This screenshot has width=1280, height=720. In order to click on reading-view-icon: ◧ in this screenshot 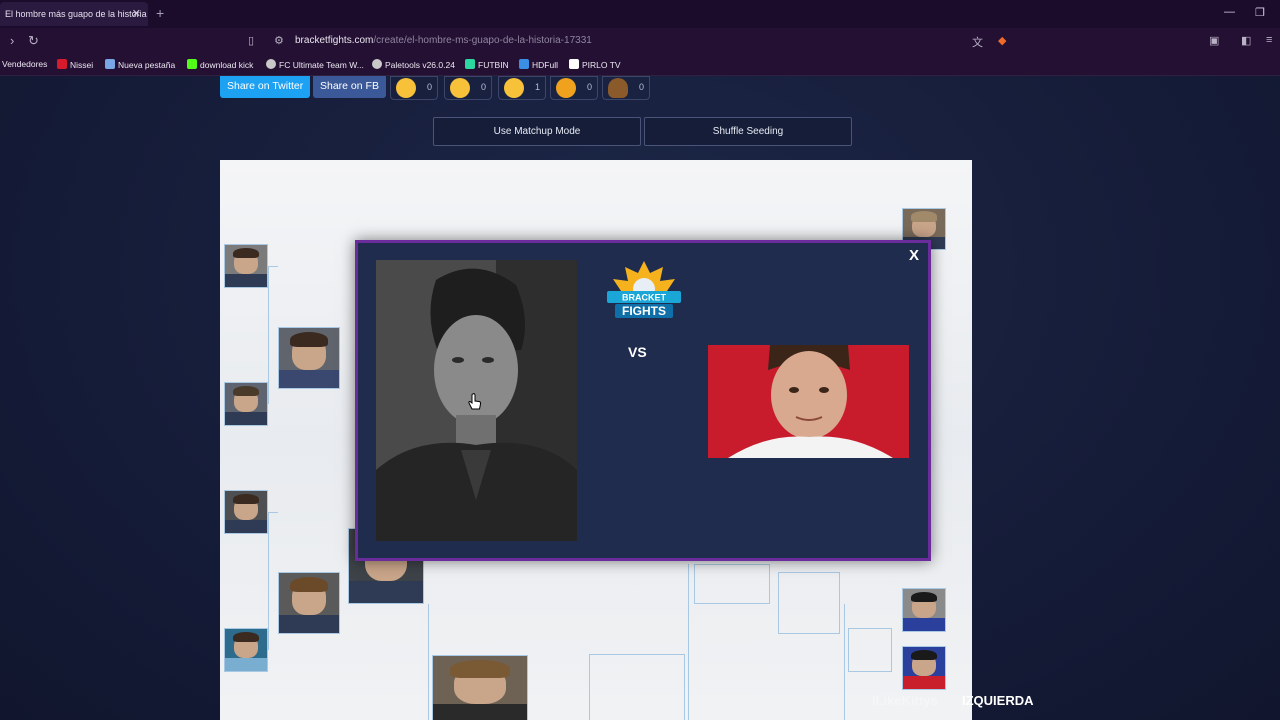, I will do `click(1246, 40)`.